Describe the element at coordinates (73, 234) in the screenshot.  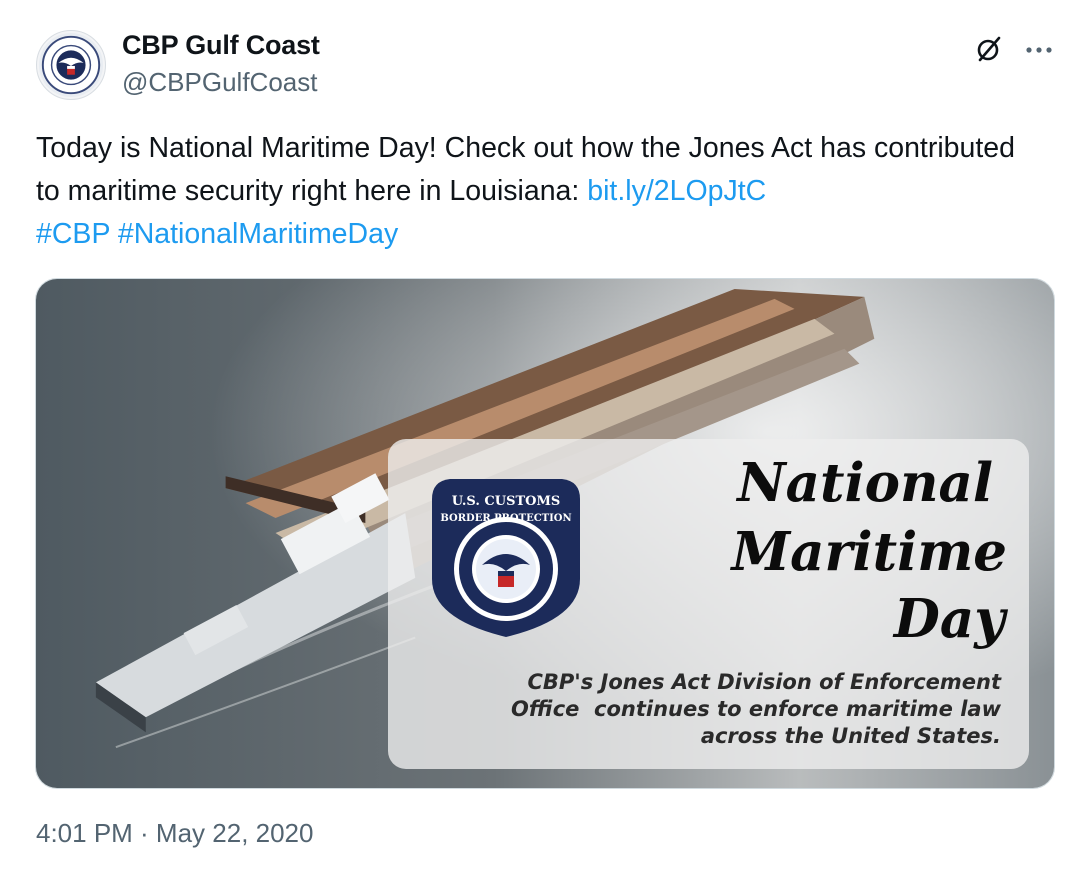
I see `hashtag-cbp: #CBP` at that location.